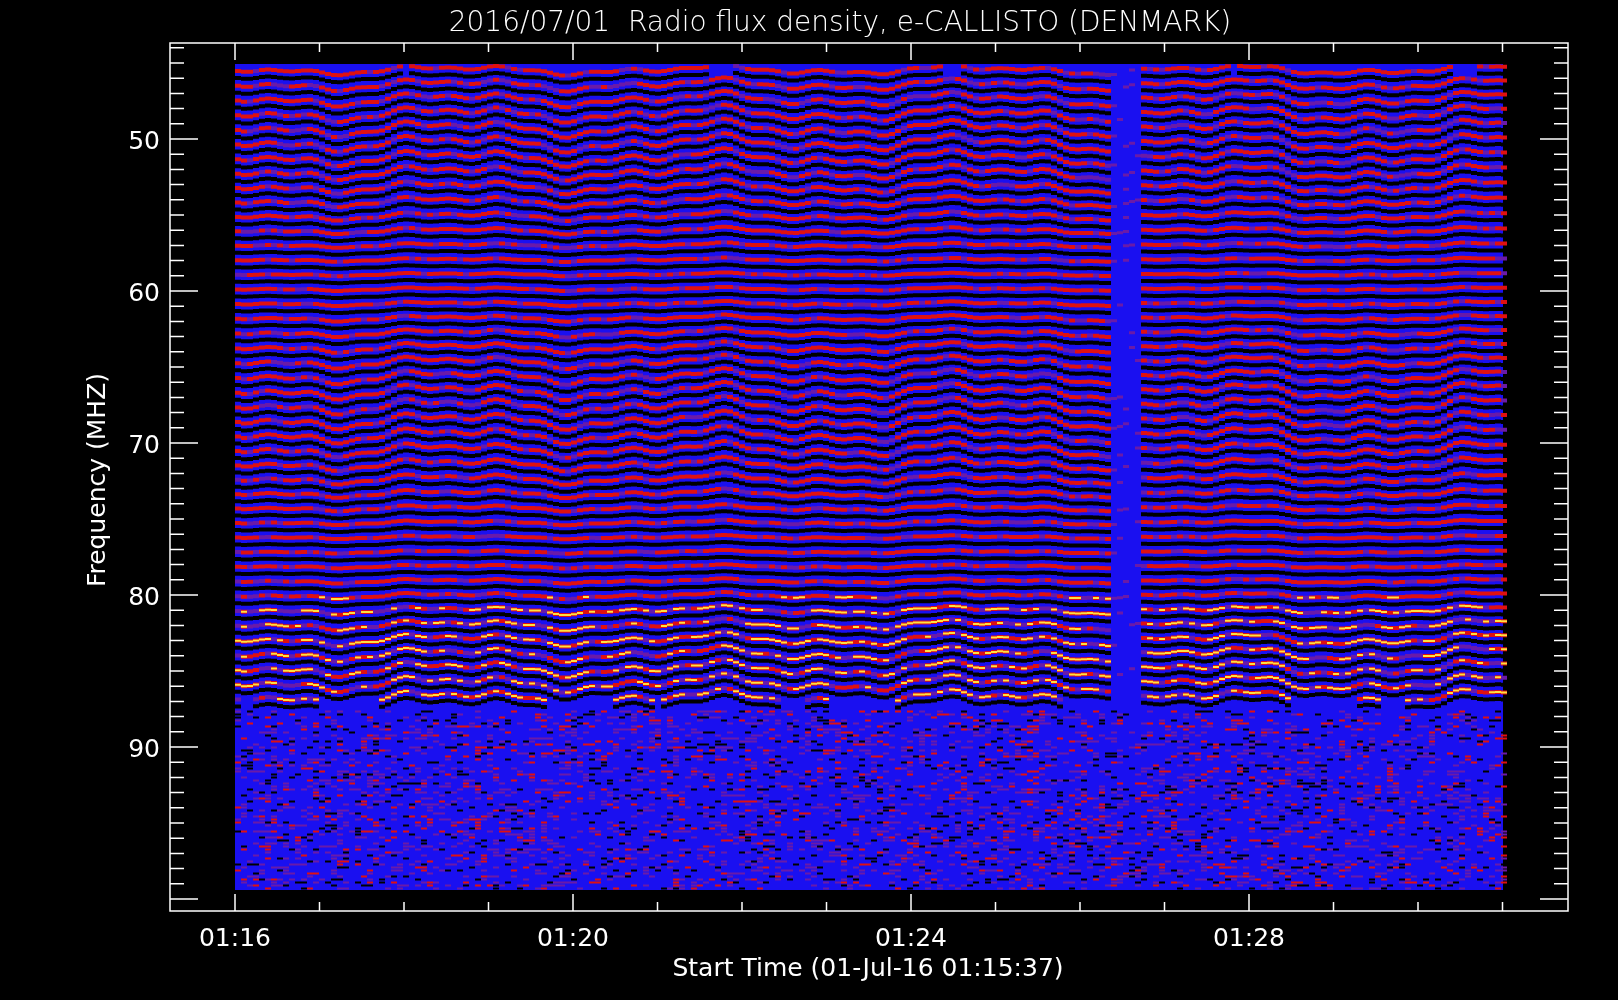 The image size is (1618, 1000). What do you see at coordinates (144, 140) in the screenshot?
I see `tick-label: 50` at bounding box center [144, 140].